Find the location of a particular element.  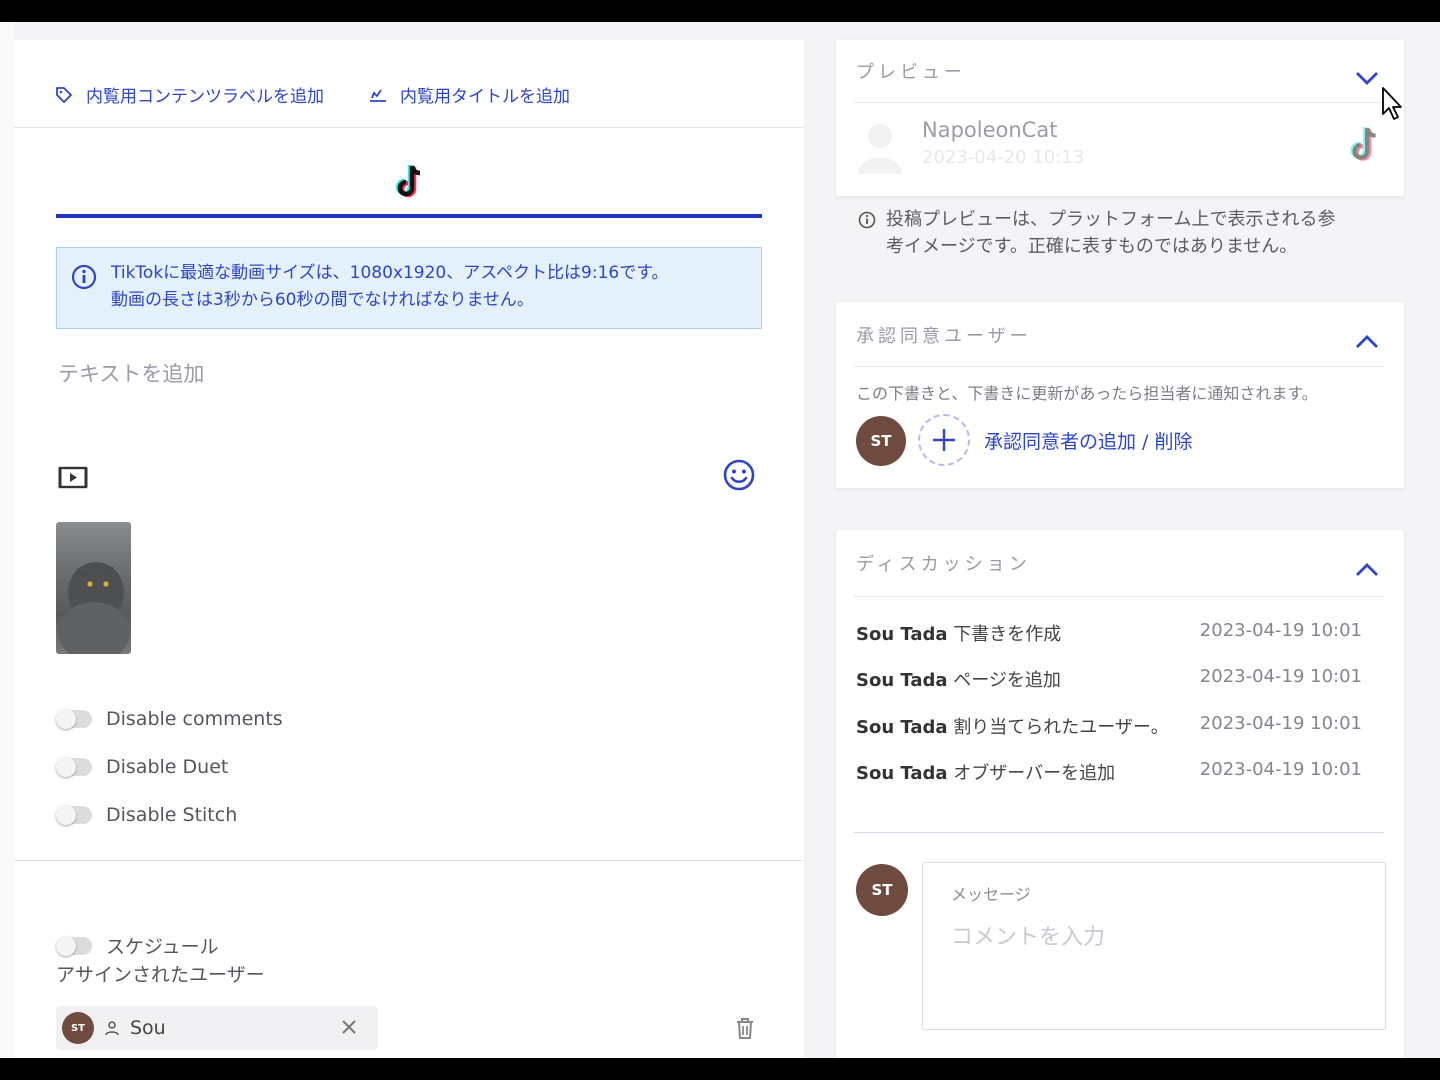

discussion-action: ページを追加 is located at coordinates (1007, 680).